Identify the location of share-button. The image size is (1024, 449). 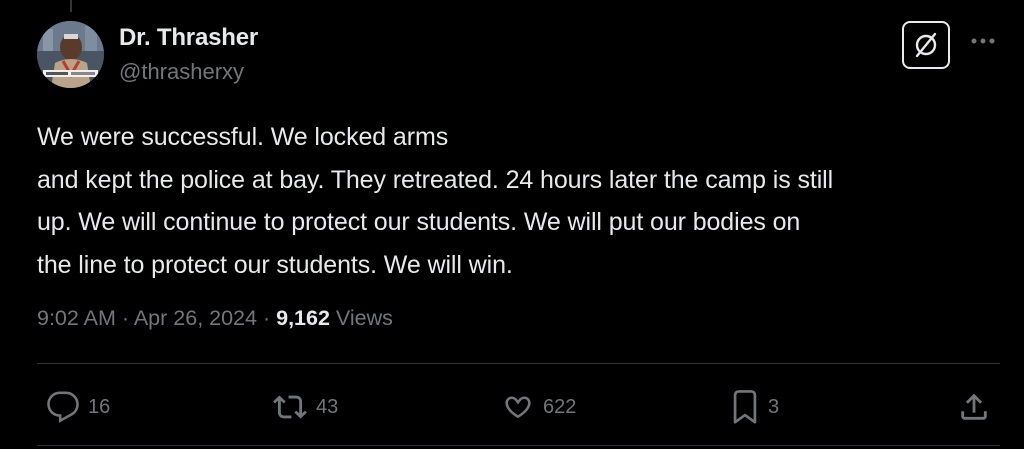
(974, 407).